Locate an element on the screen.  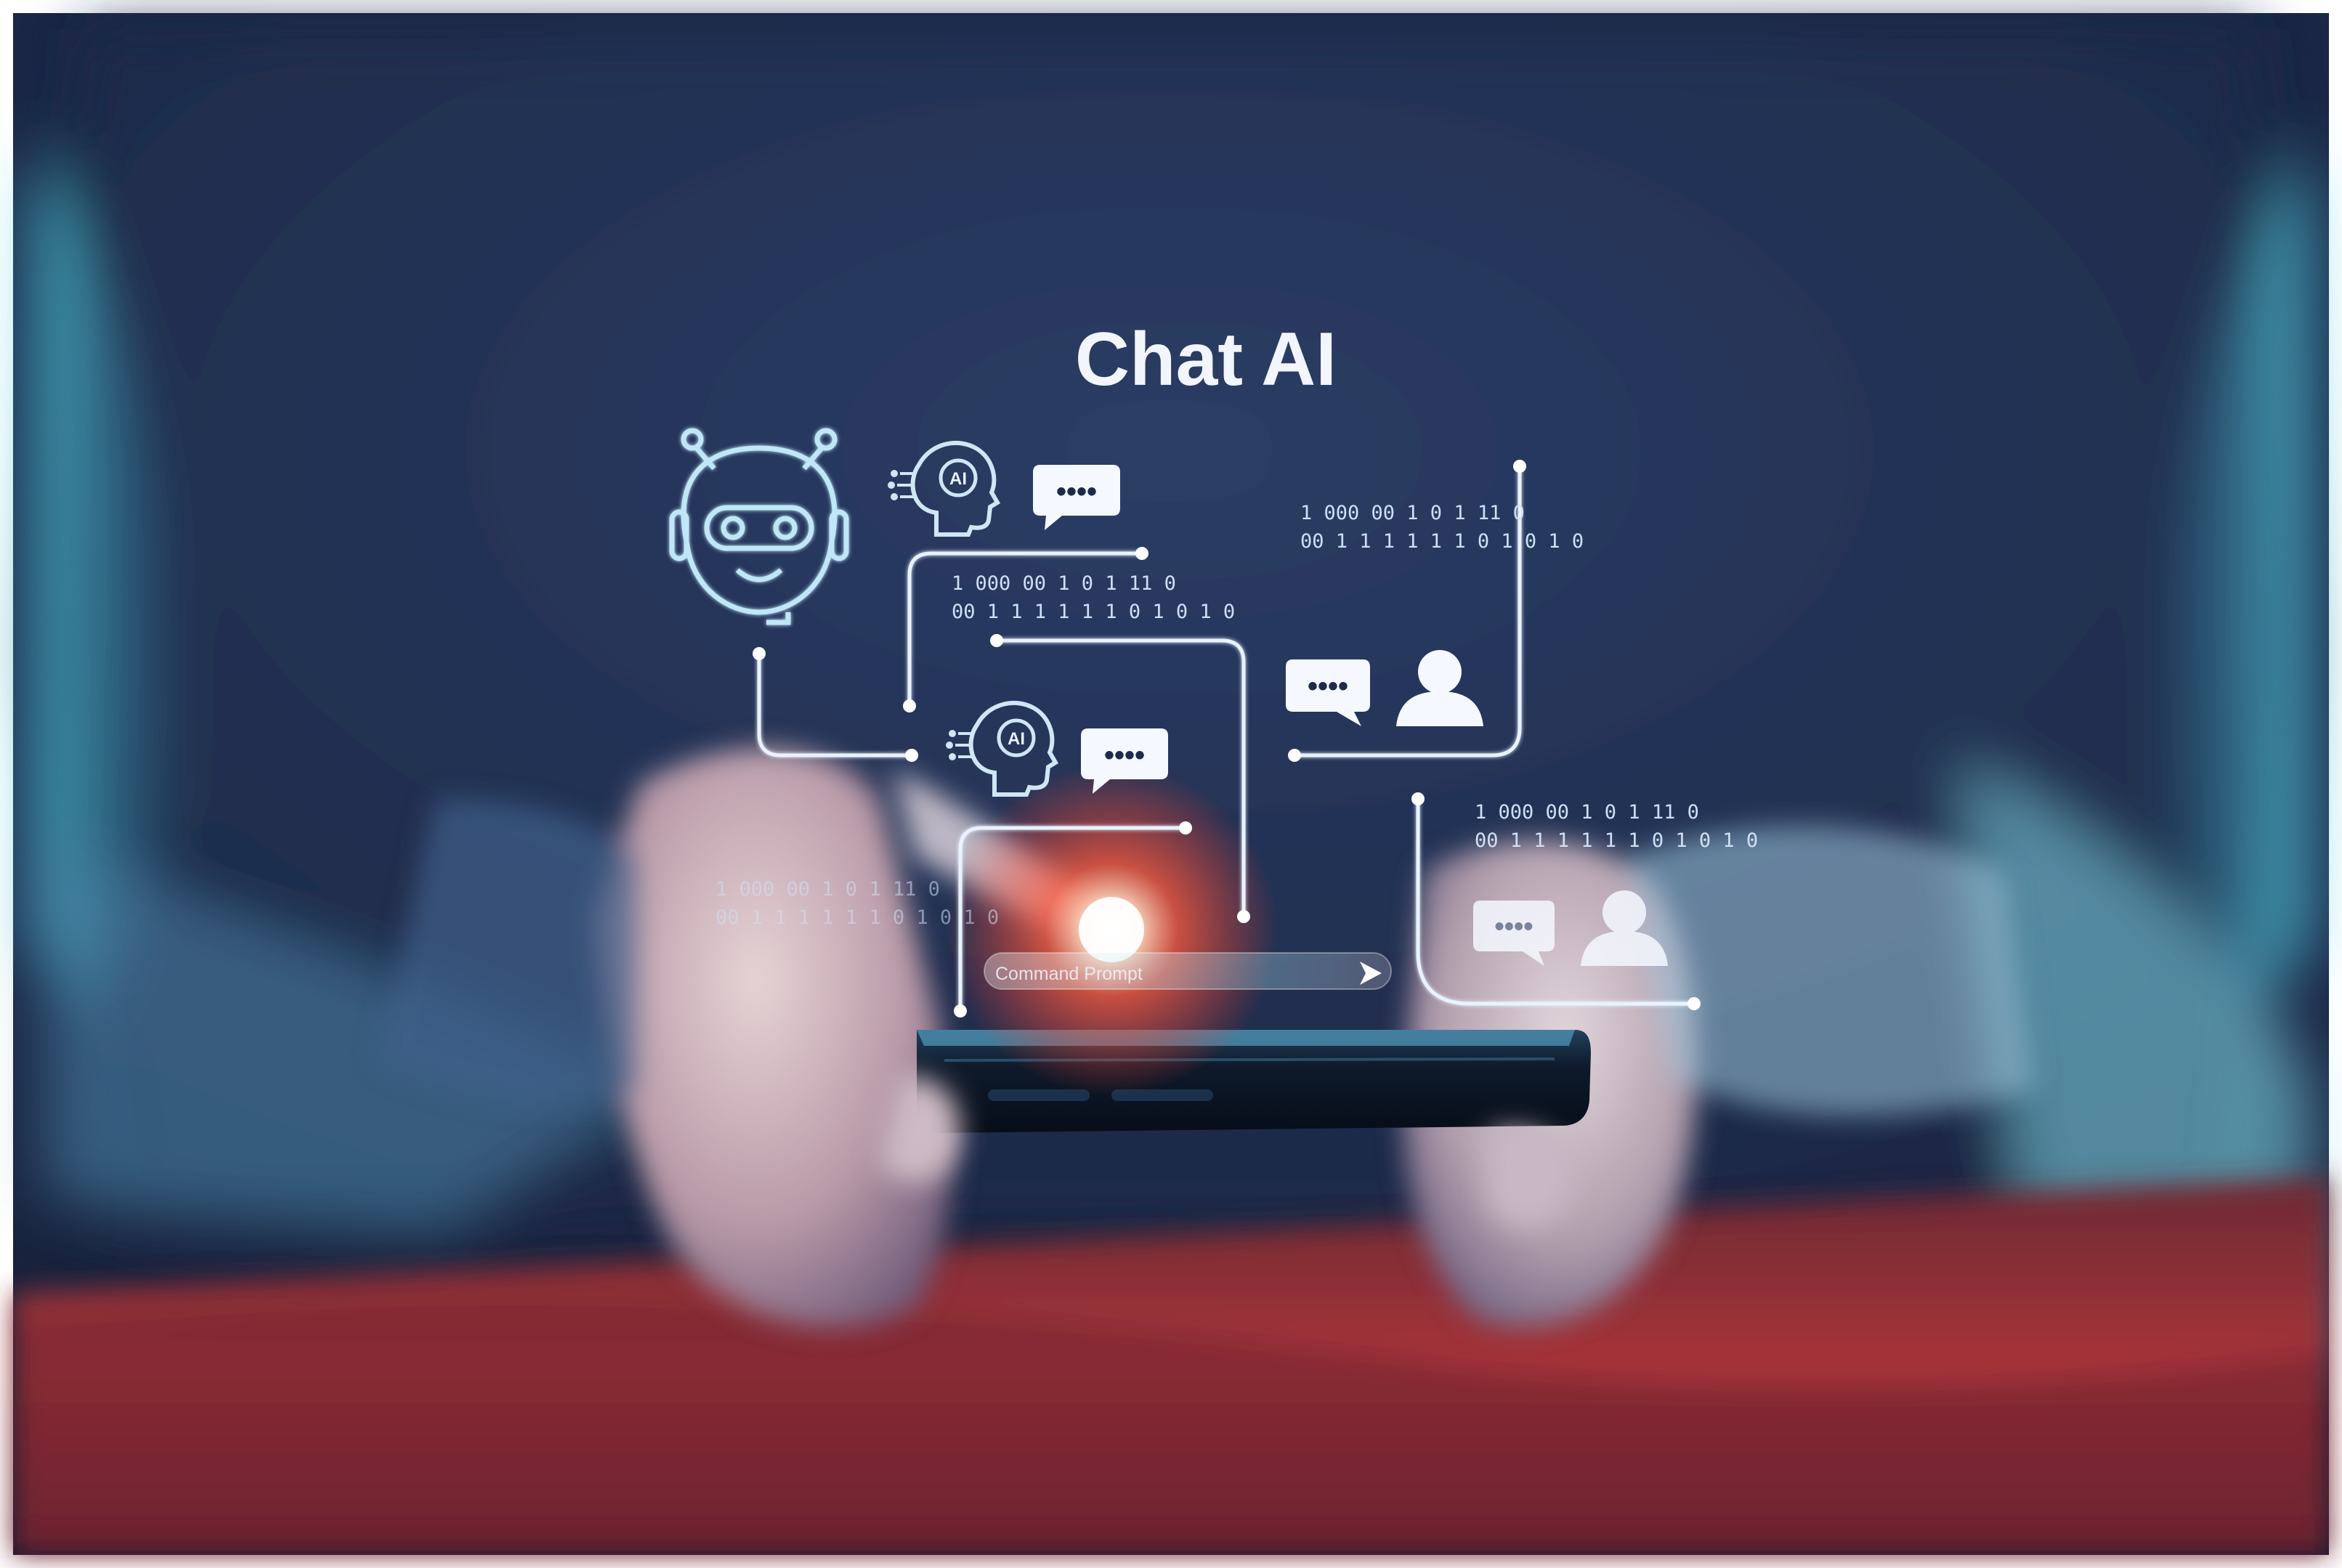
page-title: Chat AI is located at coordinates (1206, 359).